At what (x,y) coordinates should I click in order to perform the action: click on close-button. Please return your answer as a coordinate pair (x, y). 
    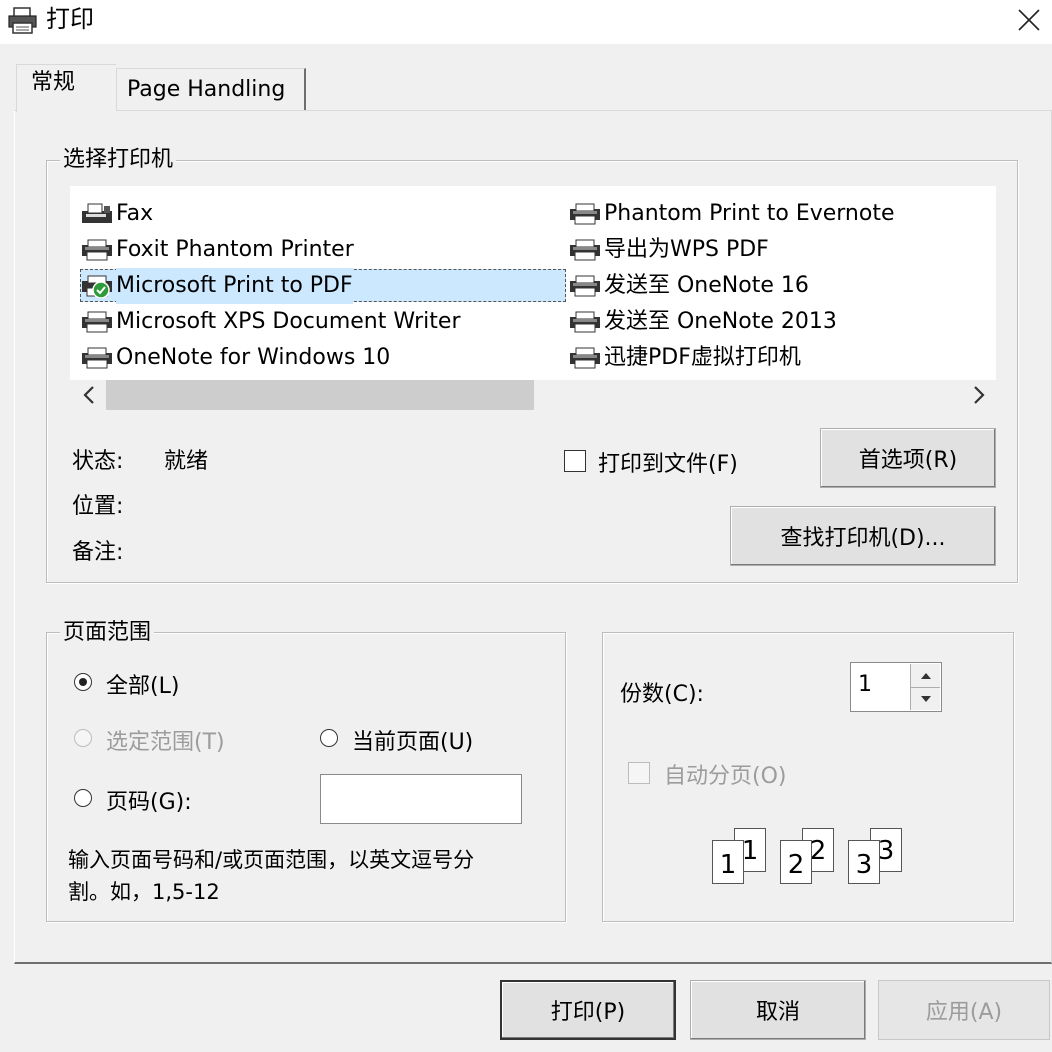
    Looking at the image, I should click on (1029, 20).